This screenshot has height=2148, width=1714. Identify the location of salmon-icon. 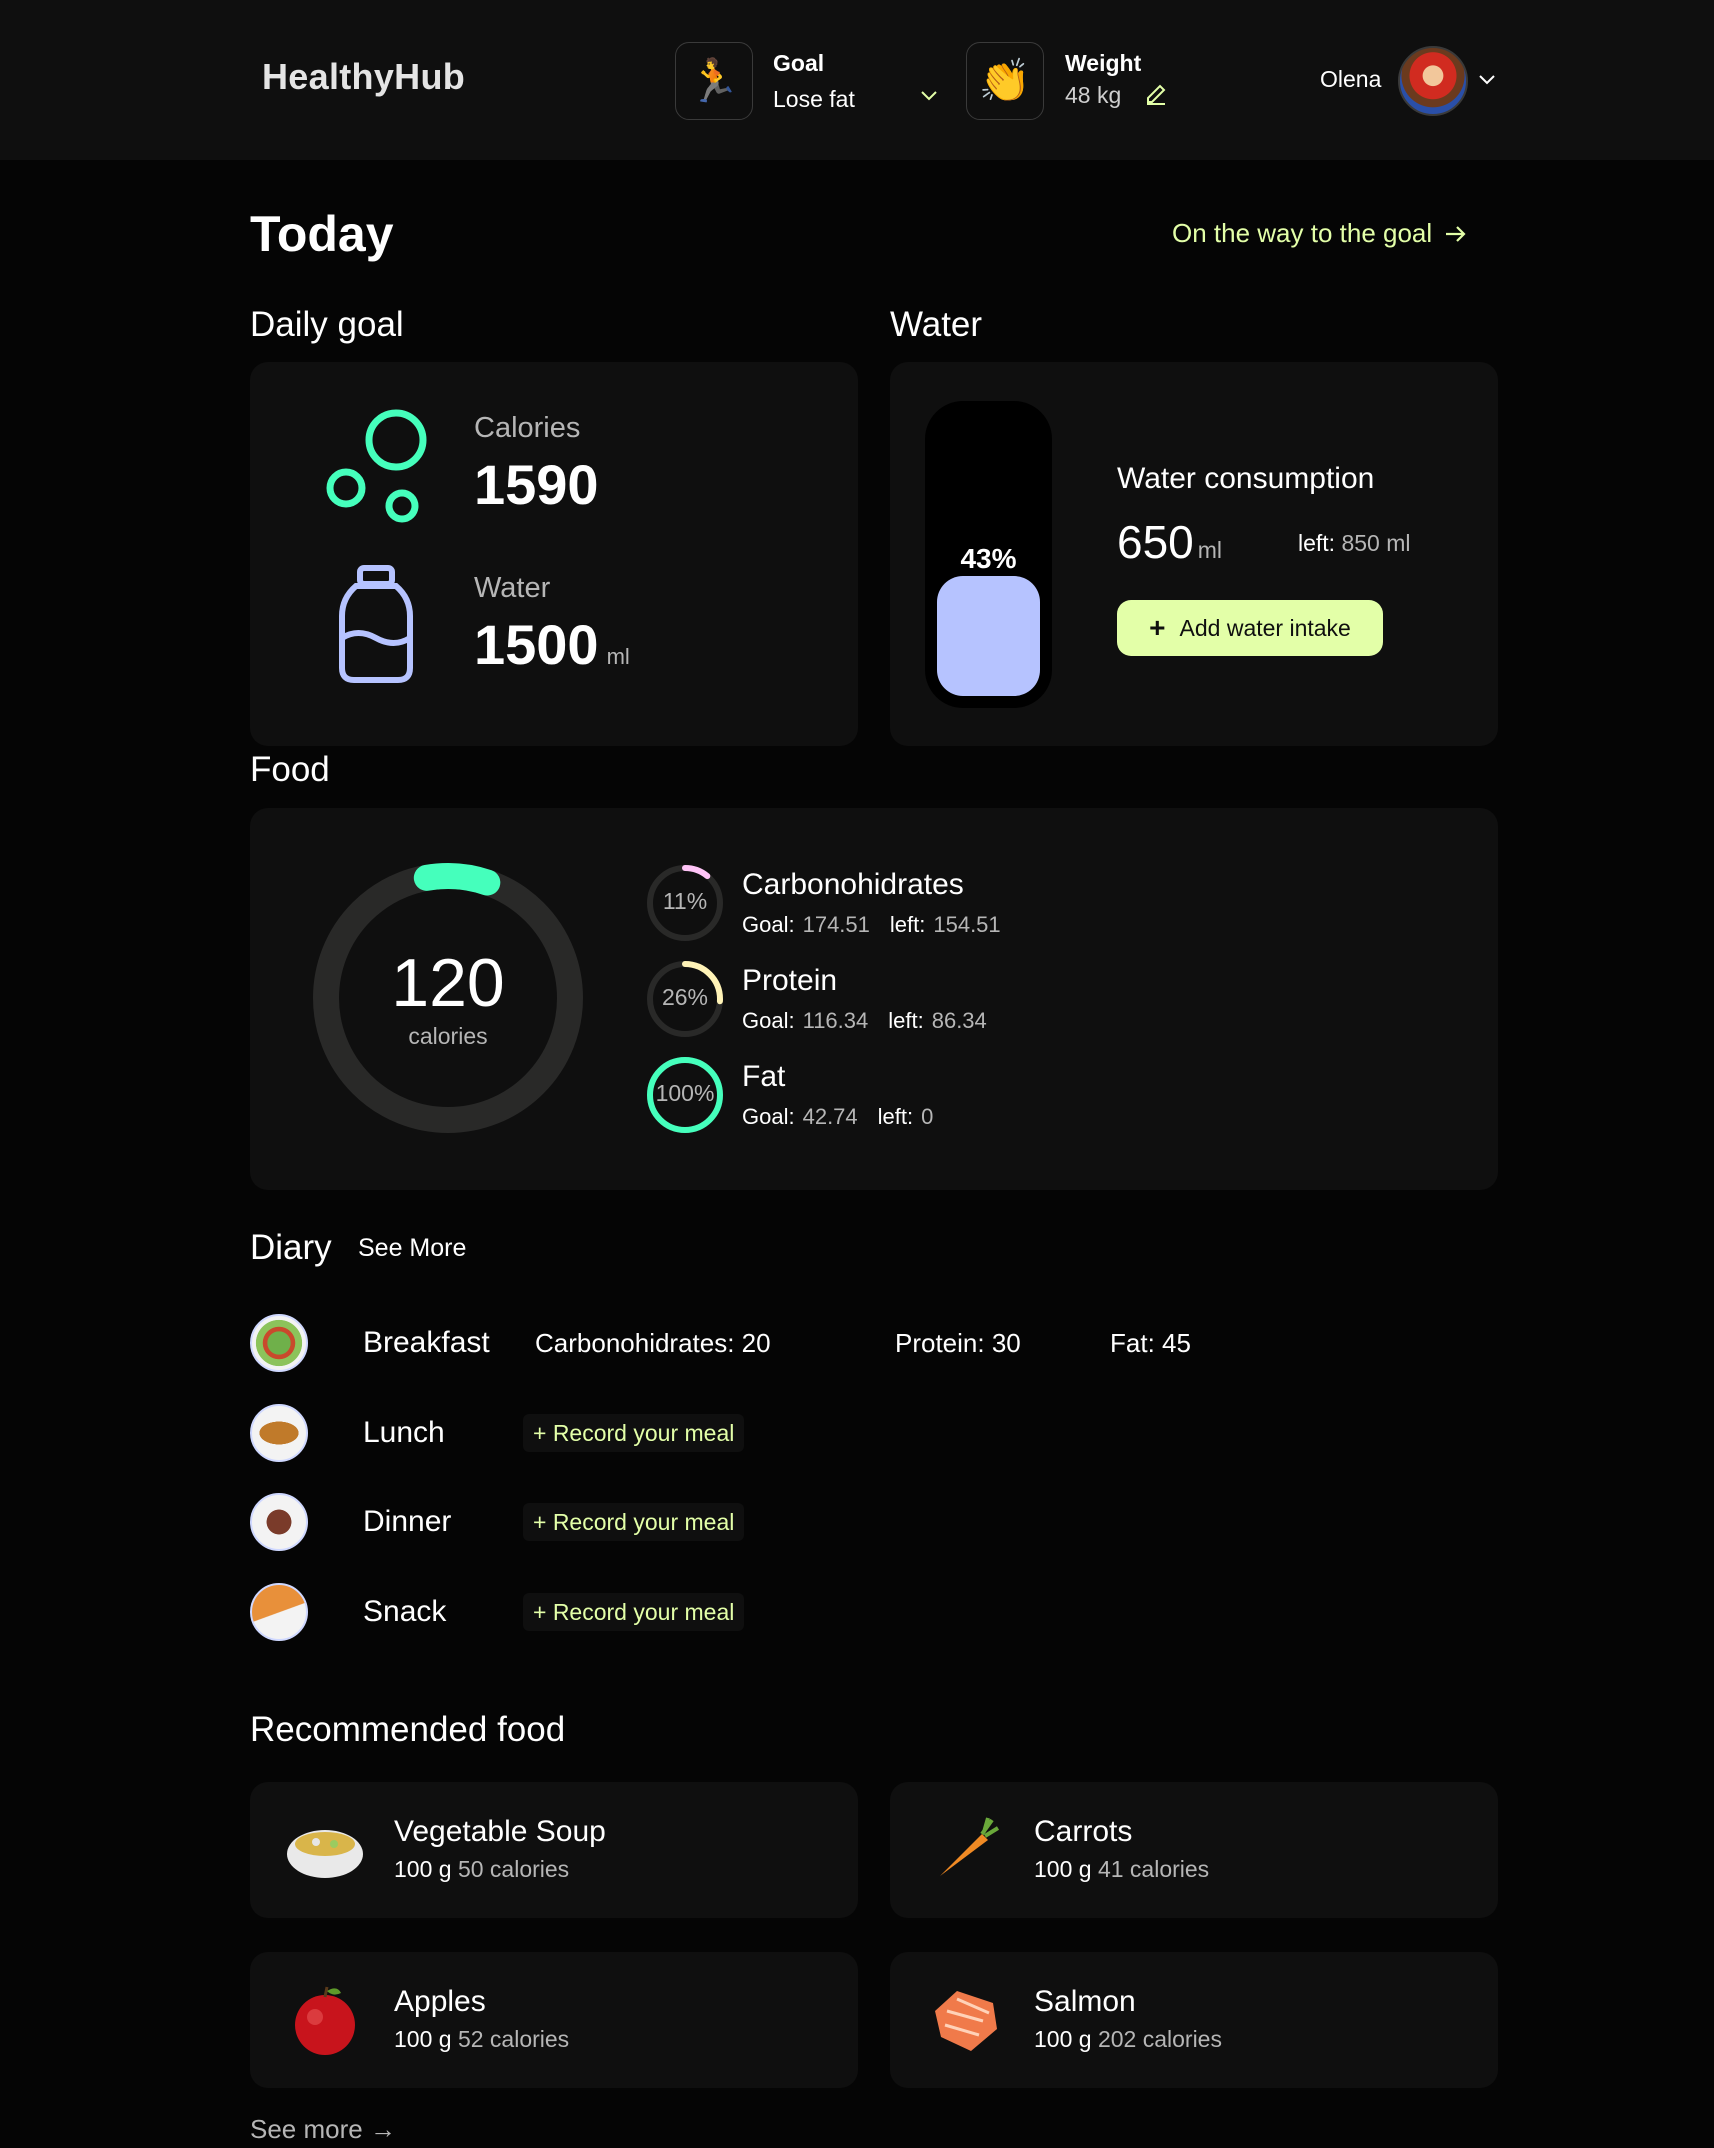
(965, 2019).